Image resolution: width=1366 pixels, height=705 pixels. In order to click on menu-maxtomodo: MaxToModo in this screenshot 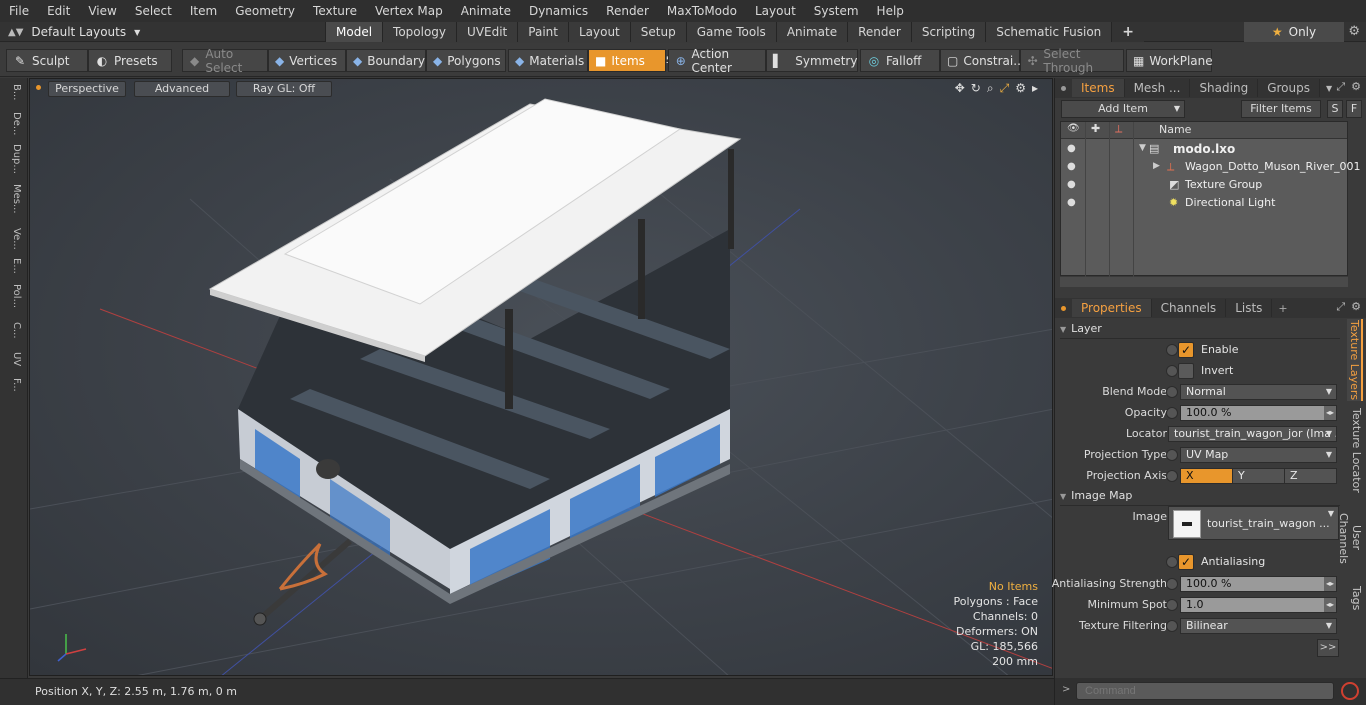, I will do `click(702, 11)`.